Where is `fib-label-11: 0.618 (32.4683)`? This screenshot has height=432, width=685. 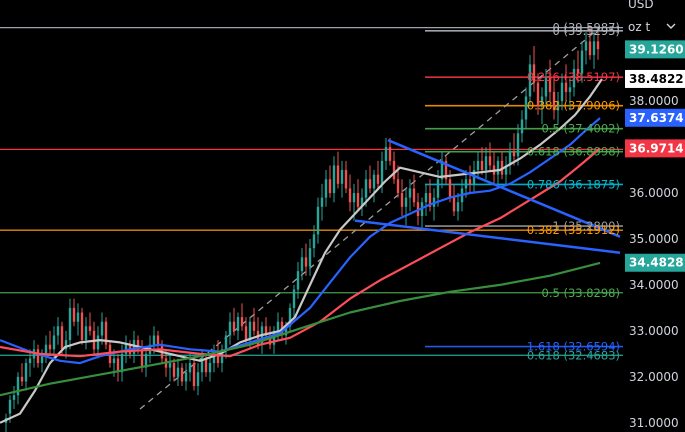 fib-label-11: 0.618 (32.4683) is located at coordinates (573, 355).